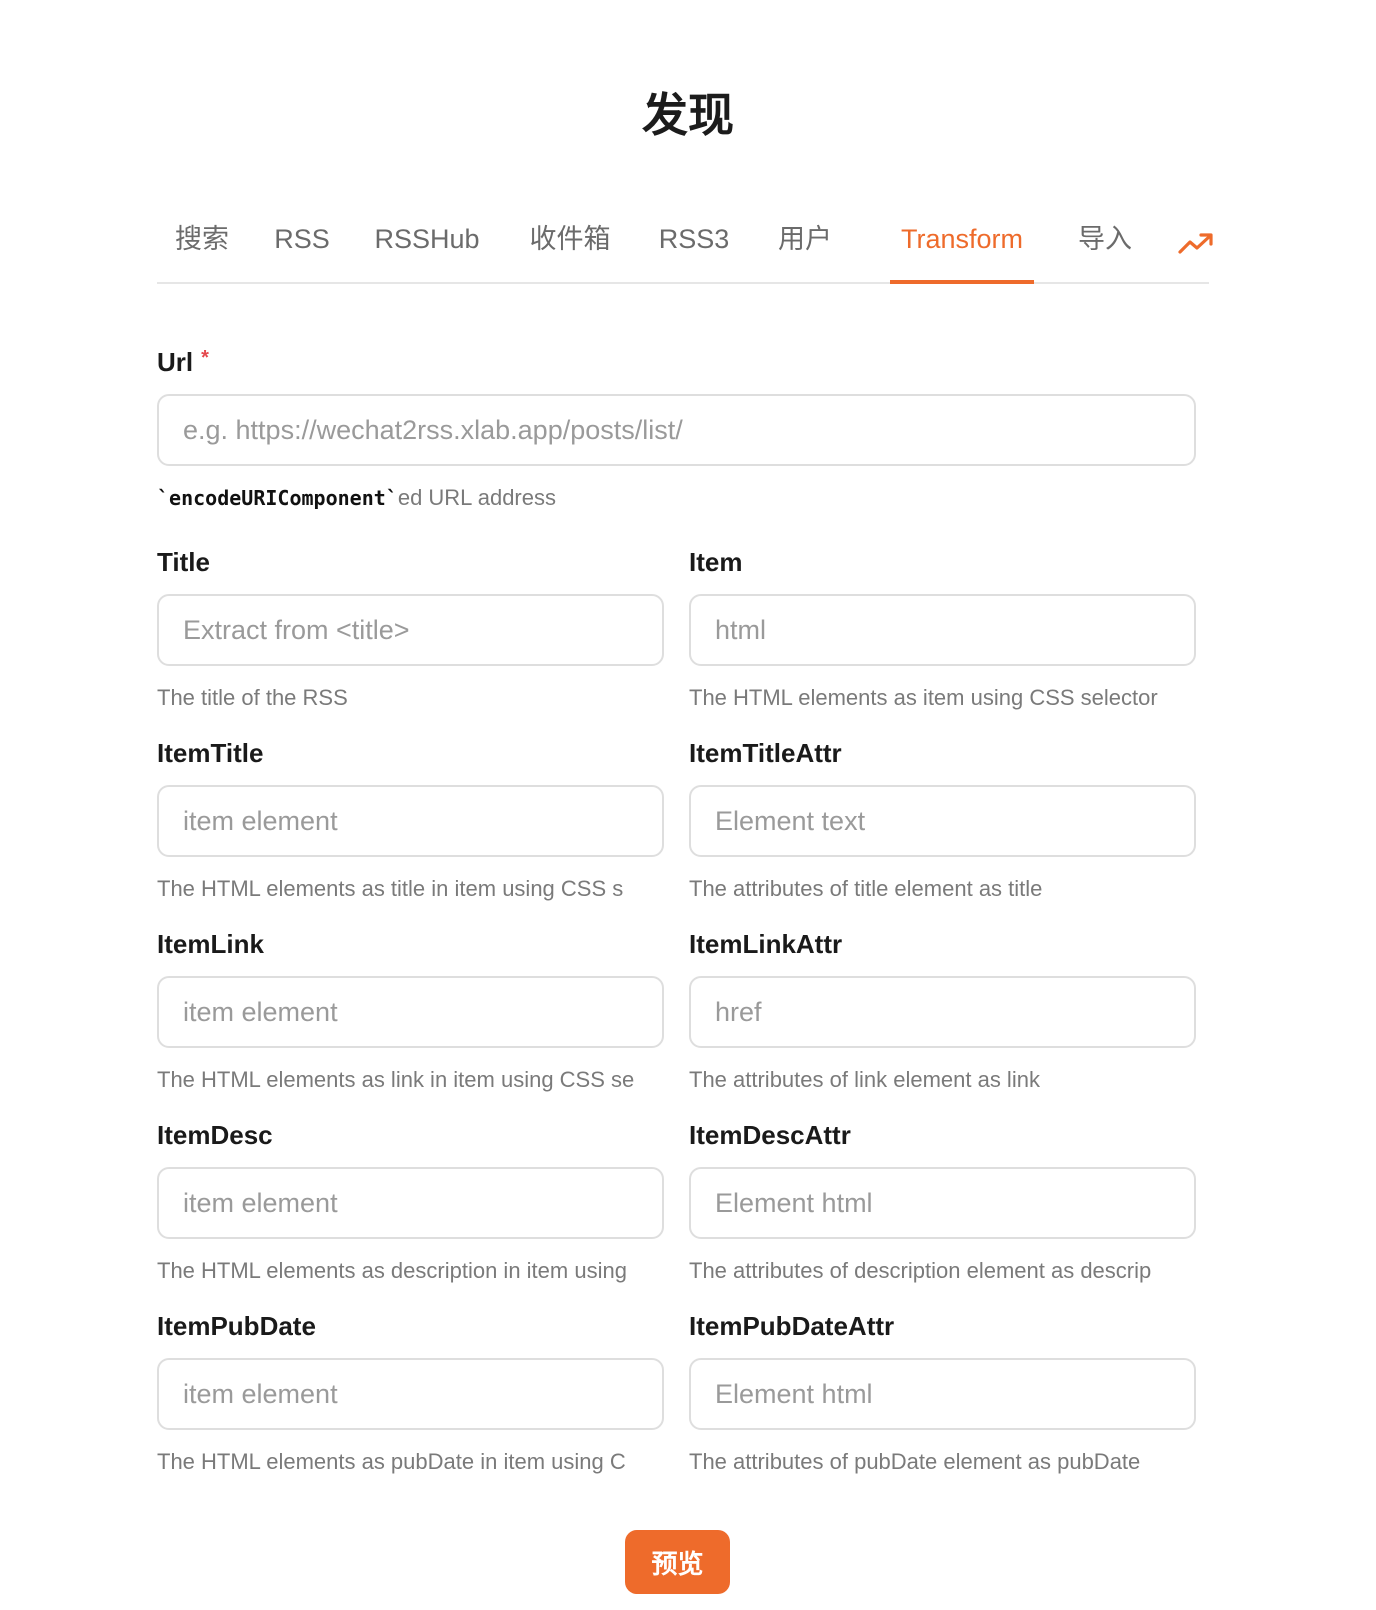 The width and height of the screenshot is (1376, 1610). What do you see at coordinates (792, 1326) in the screenshot?
I see `item-pubdate-attr-label: ItemPubDateAttr` at bounding box center [792, 1326].